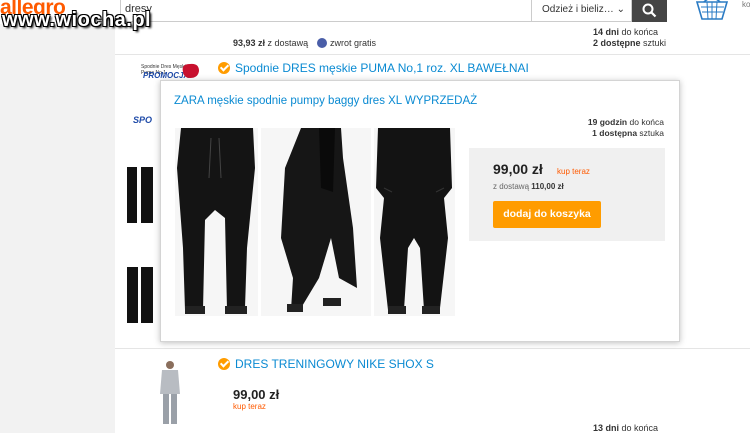 The height and width of the screenshot is (433, 750). What do you see at coordinates (346, 43) in the screenshot?
I see `free-return-badge: zwrot gratis` at bounding box center [346, 43].